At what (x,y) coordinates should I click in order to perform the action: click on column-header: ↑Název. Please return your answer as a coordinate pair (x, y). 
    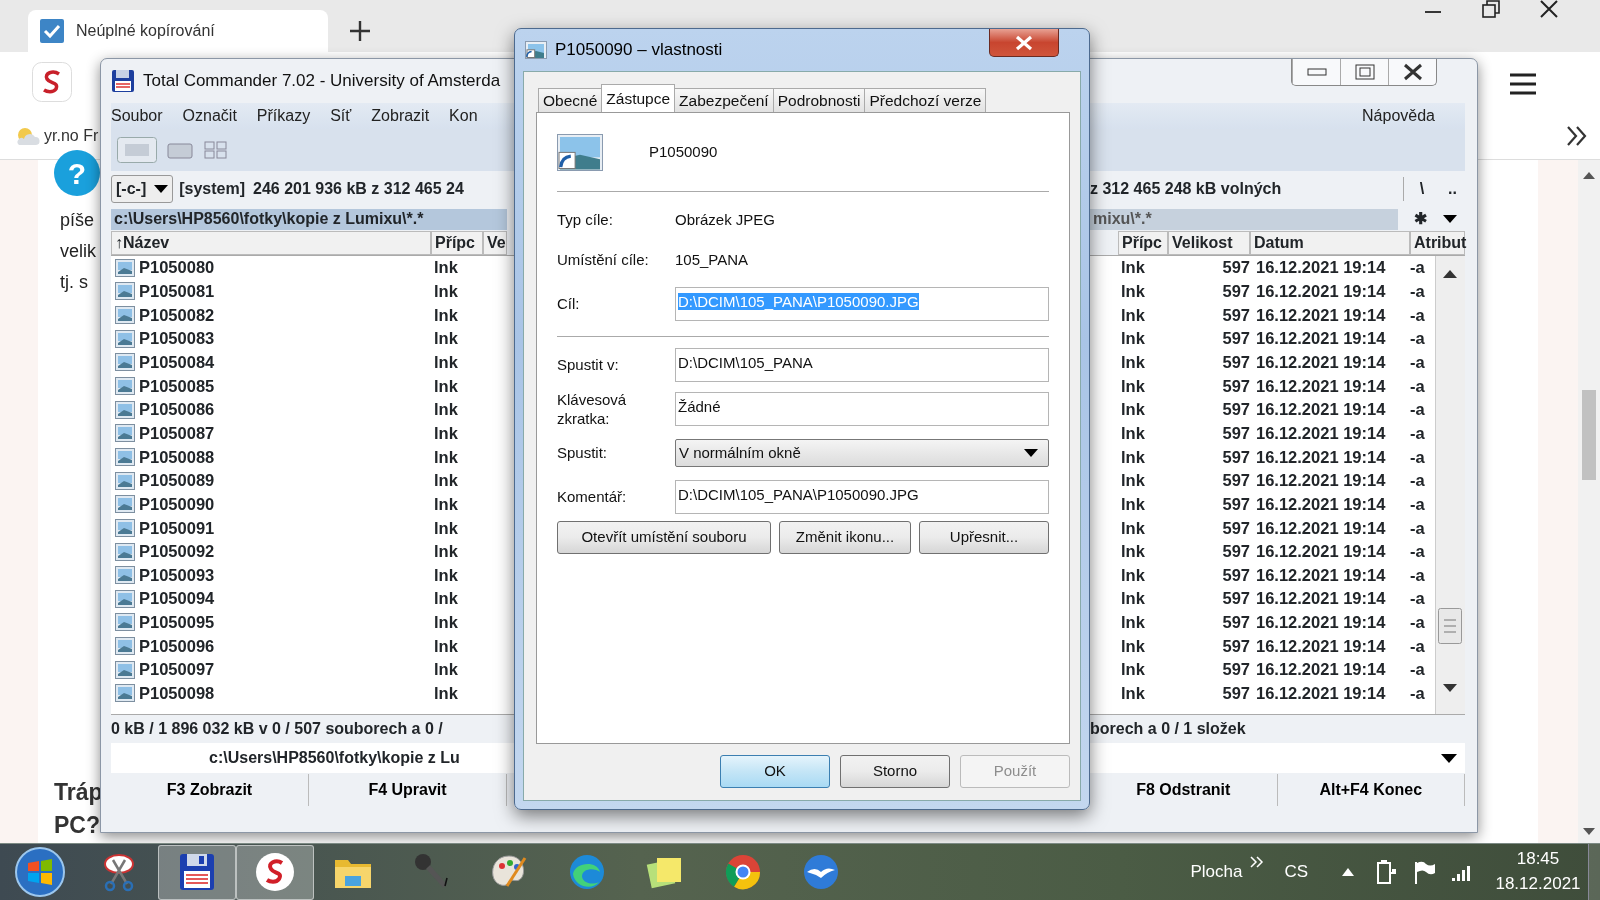
    Looking at the image, I should click on (271, 243).